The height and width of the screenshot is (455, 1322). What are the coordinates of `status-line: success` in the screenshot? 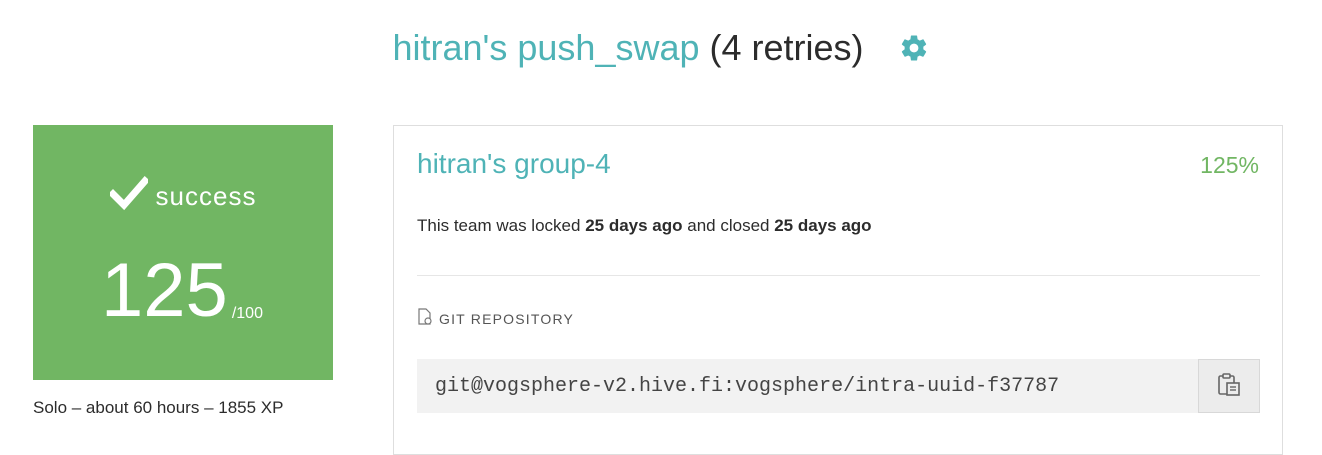 It's located at (183, 193).